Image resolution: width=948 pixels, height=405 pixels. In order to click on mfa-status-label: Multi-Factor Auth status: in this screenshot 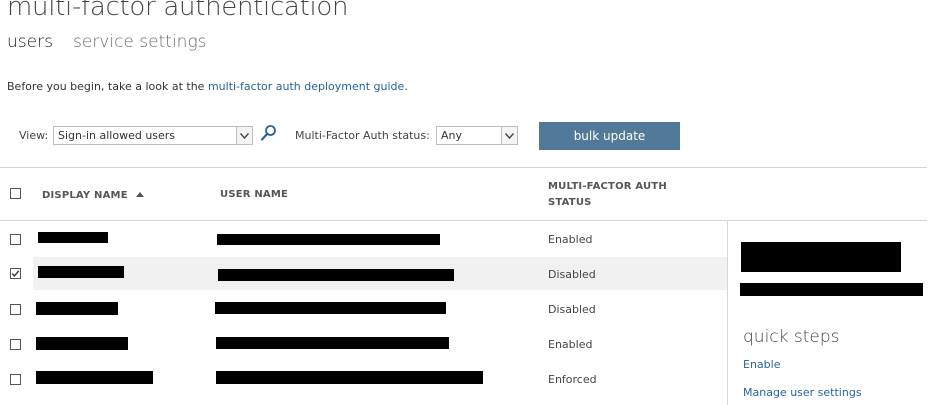, I will do `click(362, 135)`.